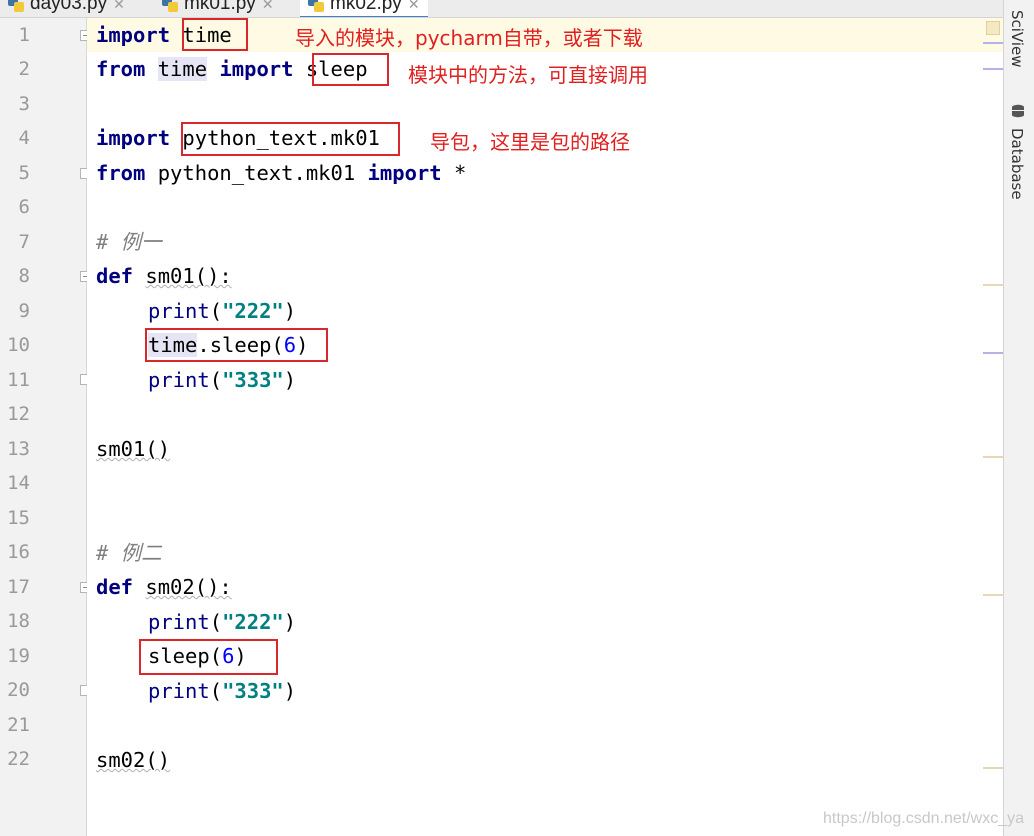 This screenshot has height=836, width=1034. I want to click on code-line-13: sm01(), so click(133, 449).